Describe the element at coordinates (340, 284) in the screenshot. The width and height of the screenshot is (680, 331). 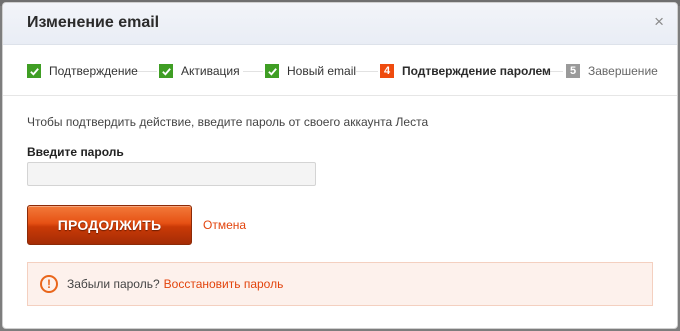
I see `forgot-password-notice: ! Забыли пароль? Восстановить пароль` at that location.